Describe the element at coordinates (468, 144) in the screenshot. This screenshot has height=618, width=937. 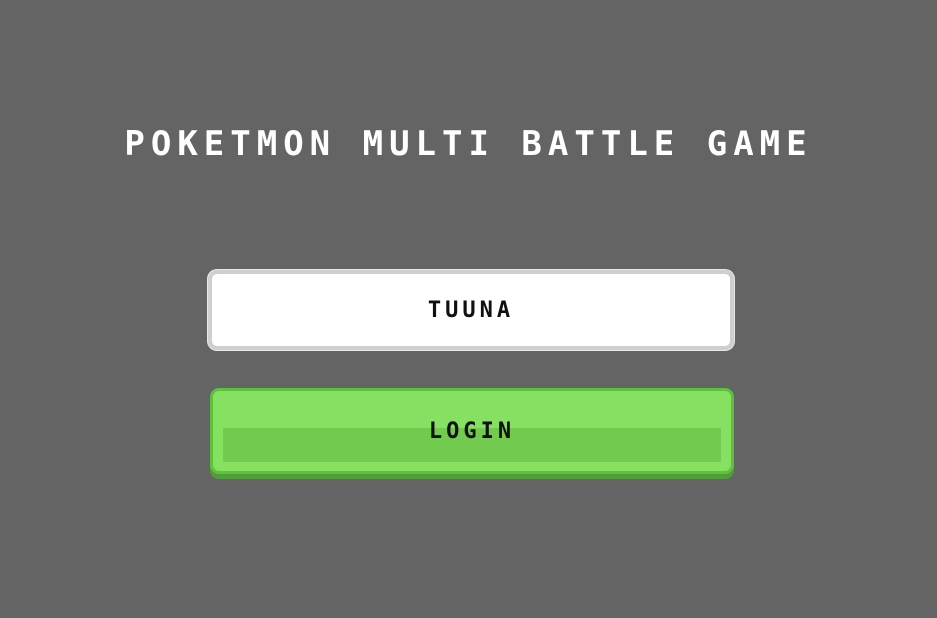
I see `game-title: POKETMON MULTI BATTLE GAME` at that location.